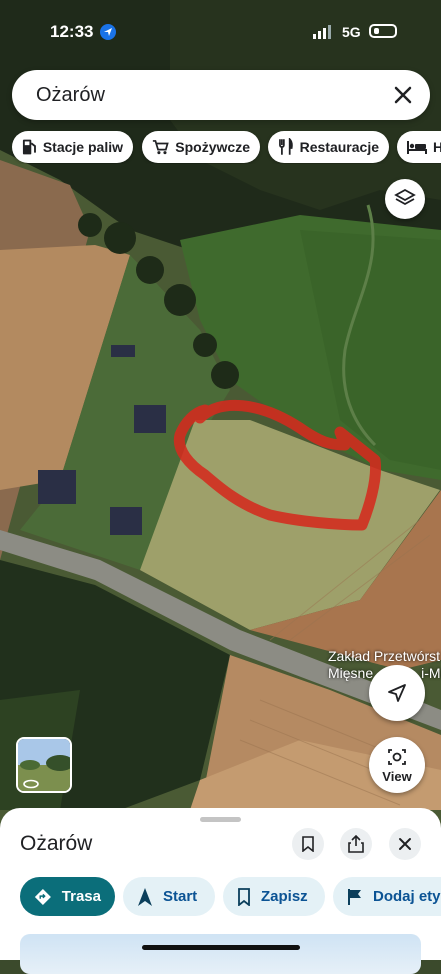 The image size is (441, 974). I want to click on view-button: View, so click(397, 765).